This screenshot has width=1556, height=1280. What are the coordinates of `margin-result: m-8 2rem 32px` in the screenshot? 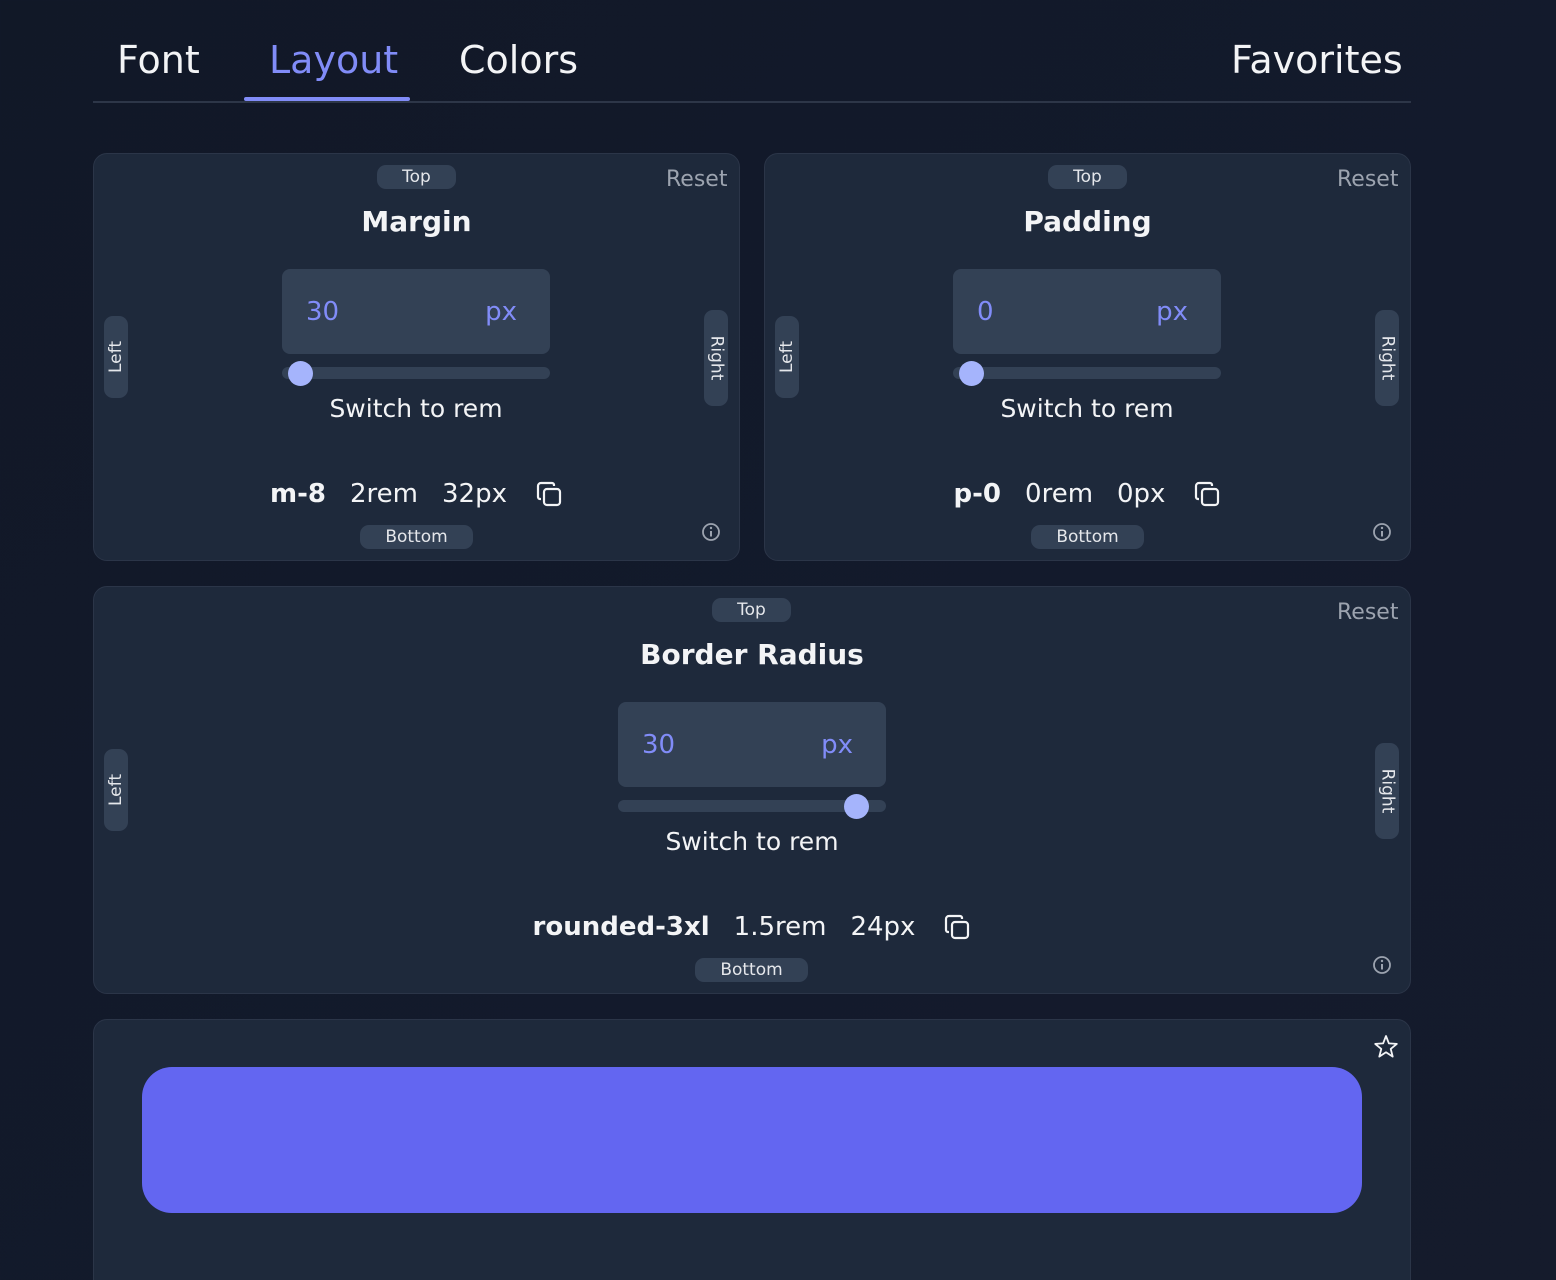 It's located at (416, 494).